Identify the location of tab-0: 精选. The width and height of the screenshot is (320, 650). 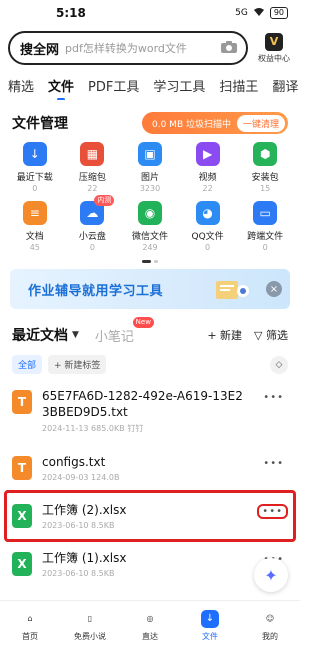
(21, 85).